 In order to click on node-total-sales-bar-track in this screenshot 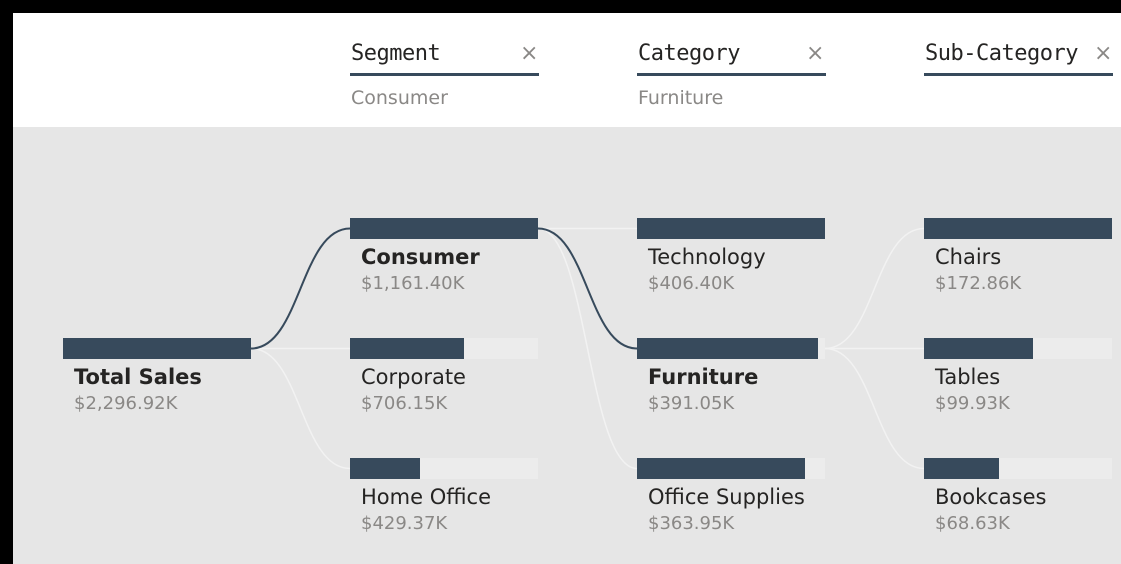, I will do `click(157, 348)`.